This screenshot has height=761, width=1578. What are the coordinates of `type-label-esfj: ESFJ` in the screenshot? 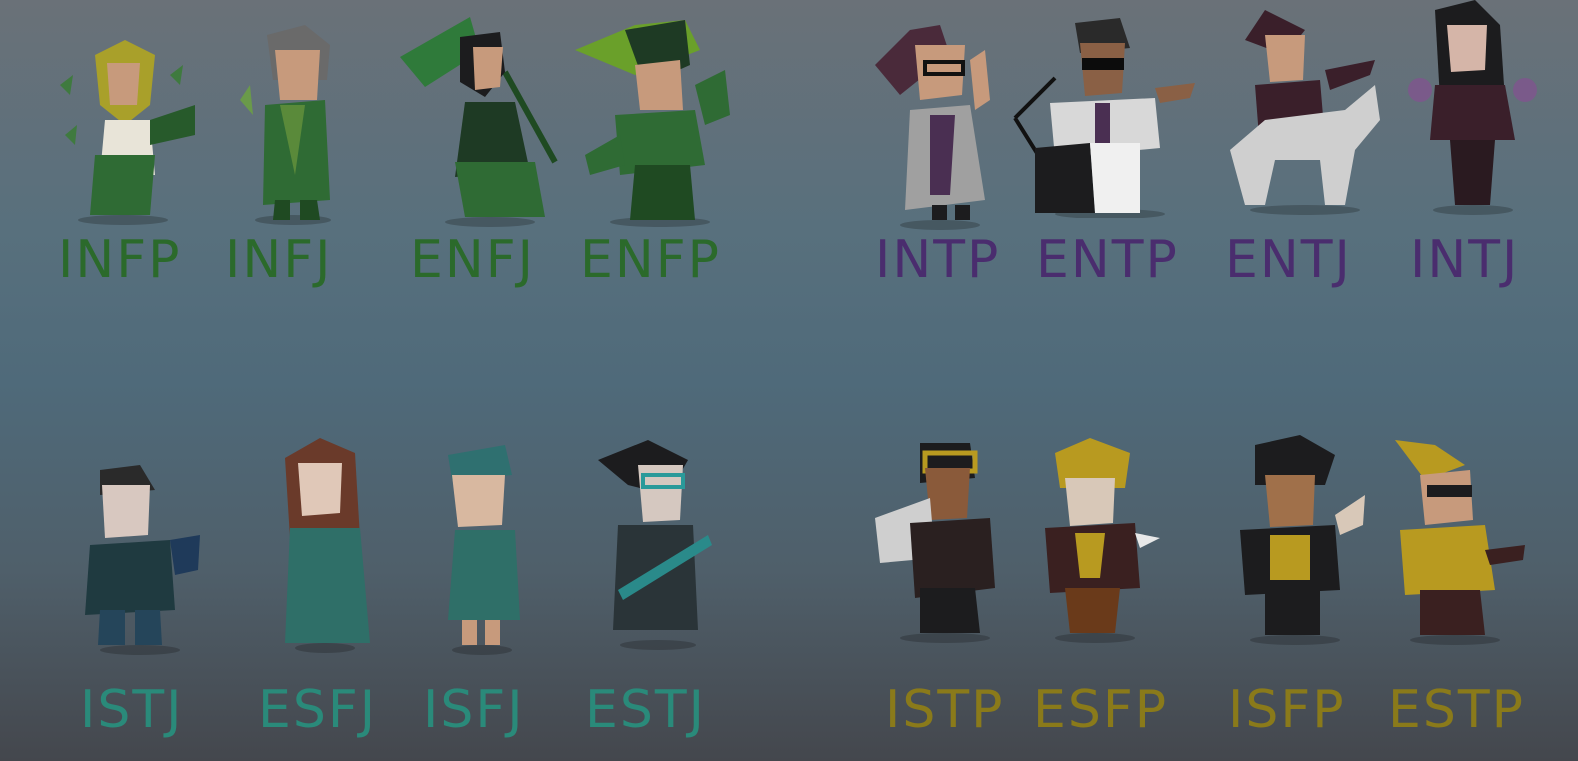 It's located at (318, 710).